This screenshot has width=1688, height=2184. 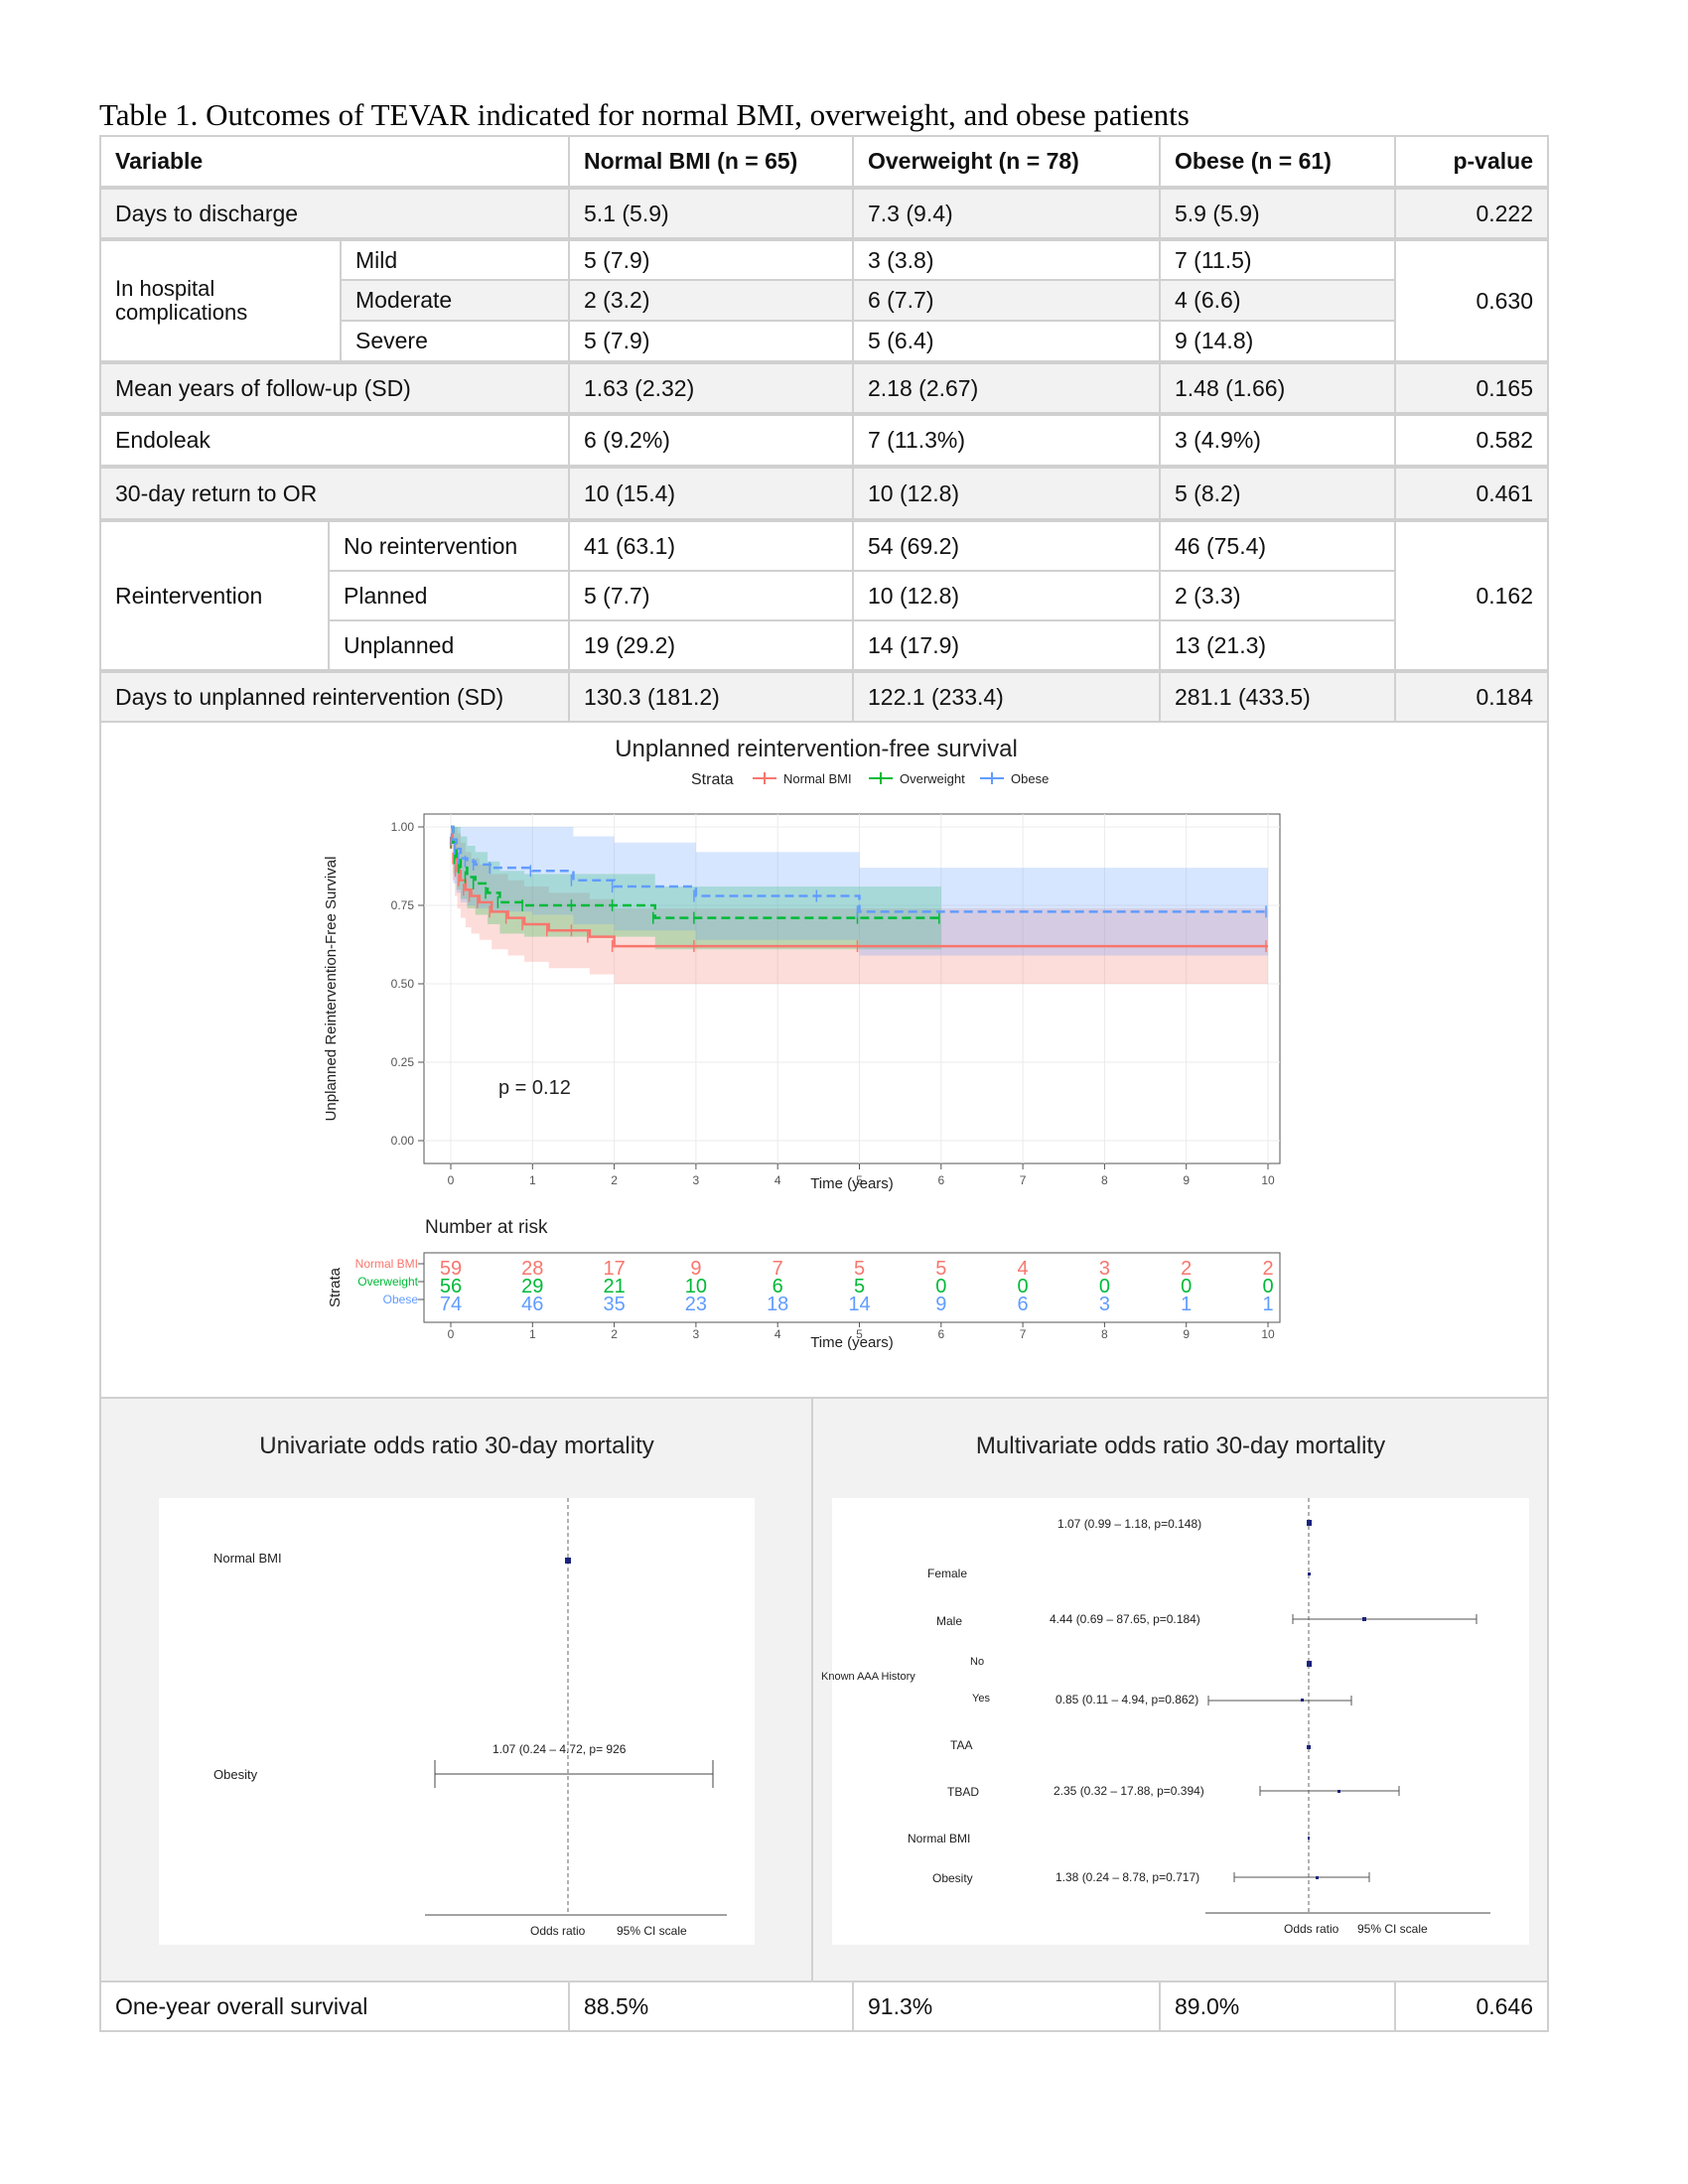 I want to click on x-tick-label: 6, so click(x=940, y=1180).